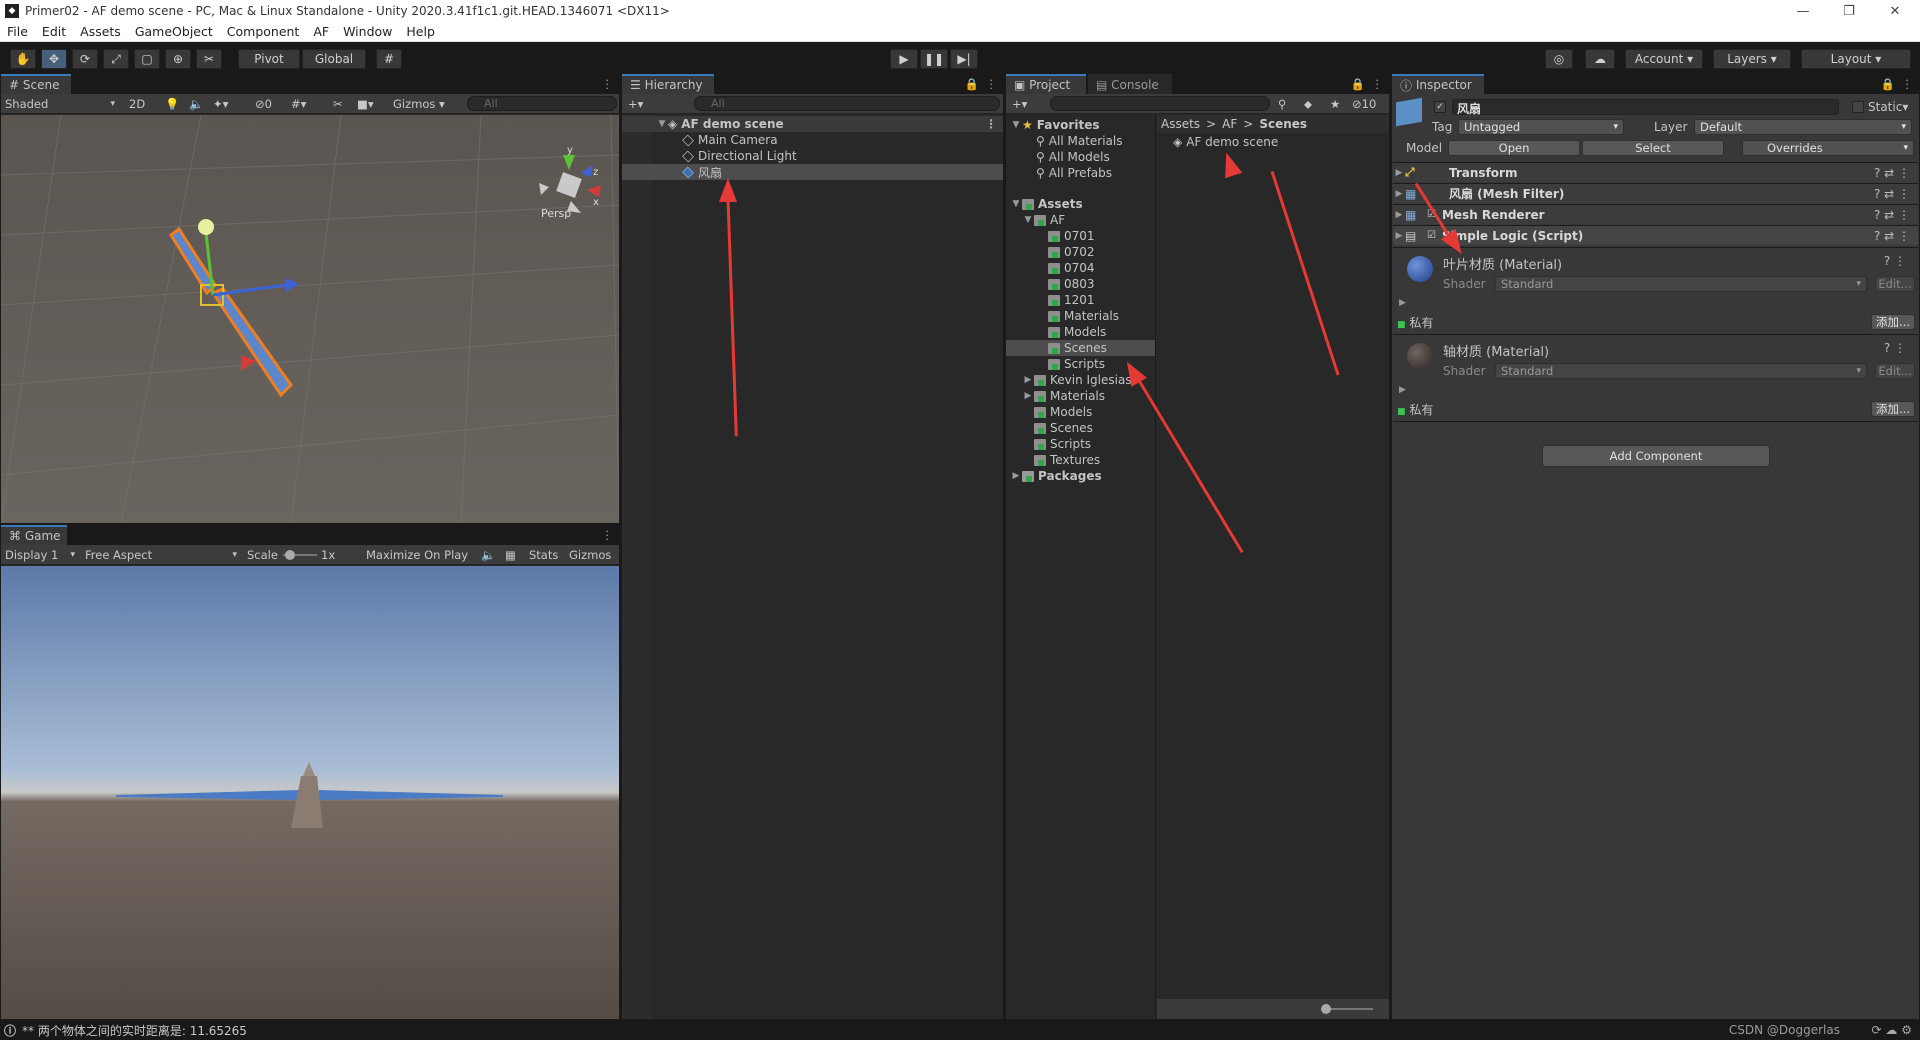  Describe the element at coordinates (972, 84) in the screenshot. I see `lock-icon: 🔒` at that location.